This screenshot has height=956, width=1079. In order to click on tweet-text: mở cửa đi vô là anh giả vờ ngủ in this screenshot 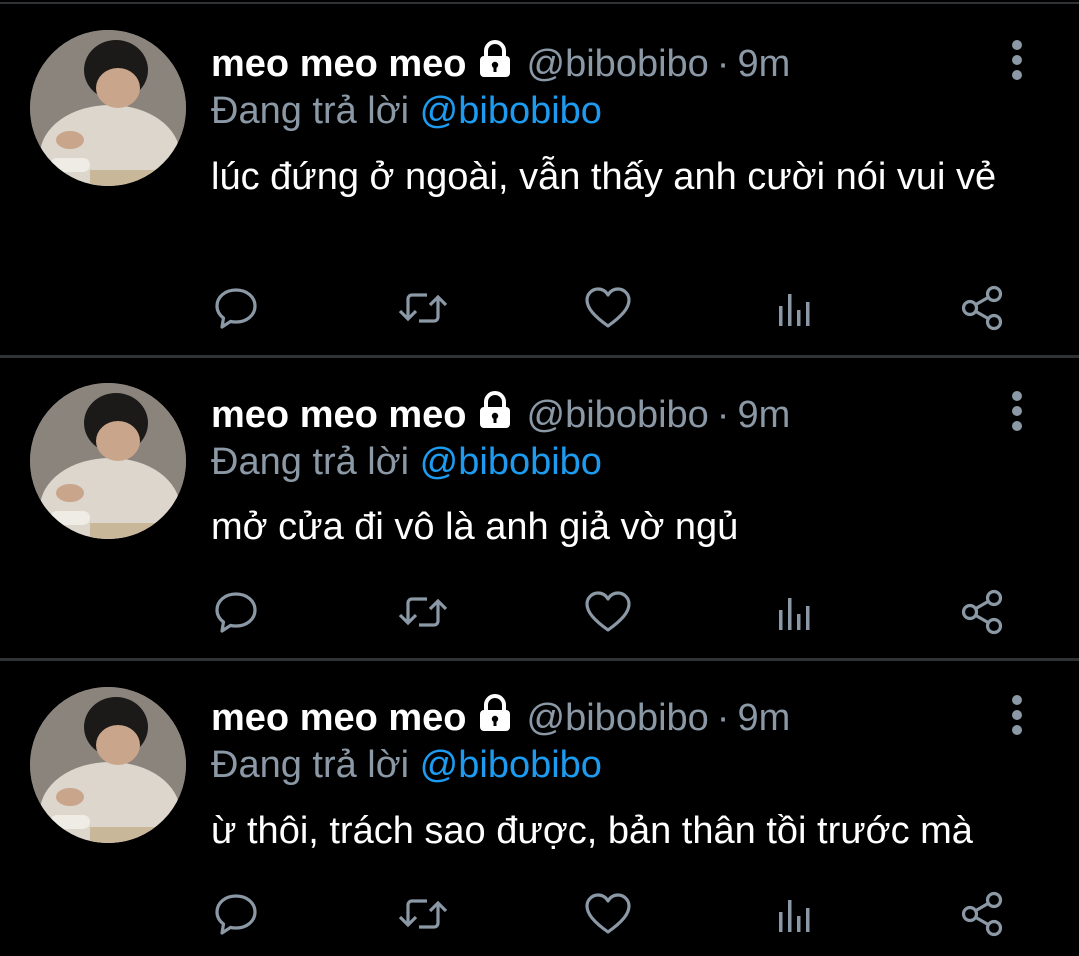, I will do `click(475, 527)`.